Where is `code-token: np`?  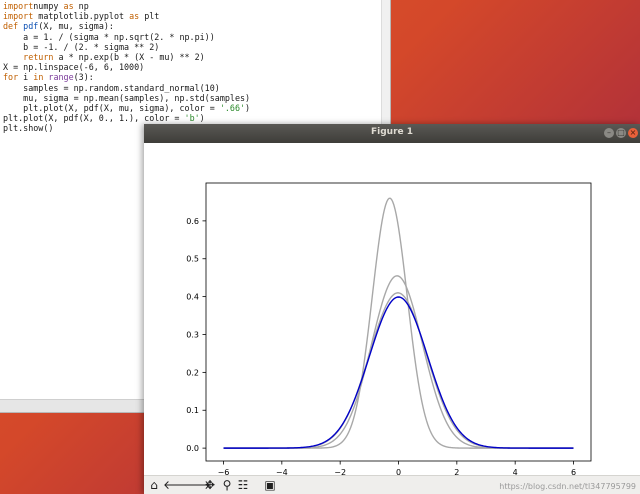 code-token: np is located at coordinates (81, 6).